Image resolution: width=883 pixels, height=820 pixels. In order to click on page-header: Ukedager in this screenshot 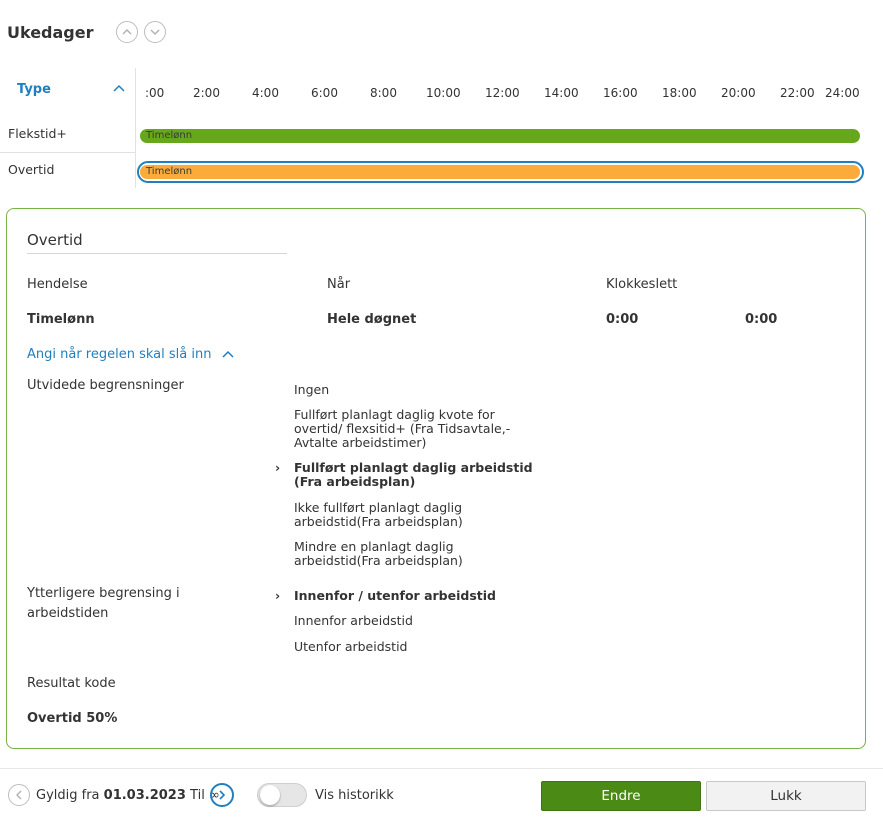, I will do `click(86, 32)`.